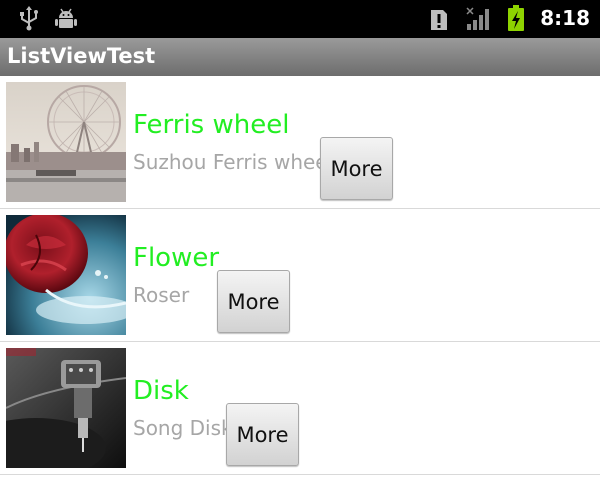 The width and height of the screenshot is (600, 485). What do you see at coordinates (161, 295) in the screenshot?
I see `item-subtitle: Roser` at bounding box center [161, 295].